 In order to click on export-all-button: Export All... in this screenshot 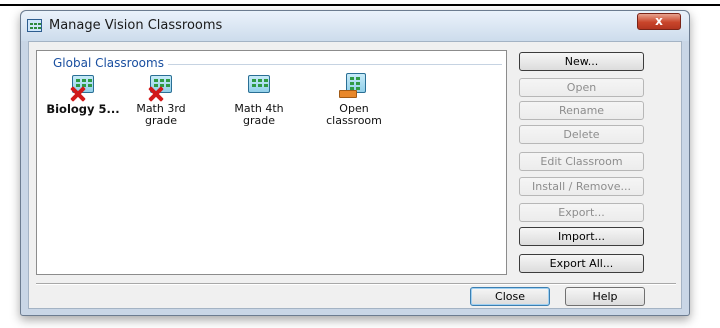, I will do `click(581, 263)`.